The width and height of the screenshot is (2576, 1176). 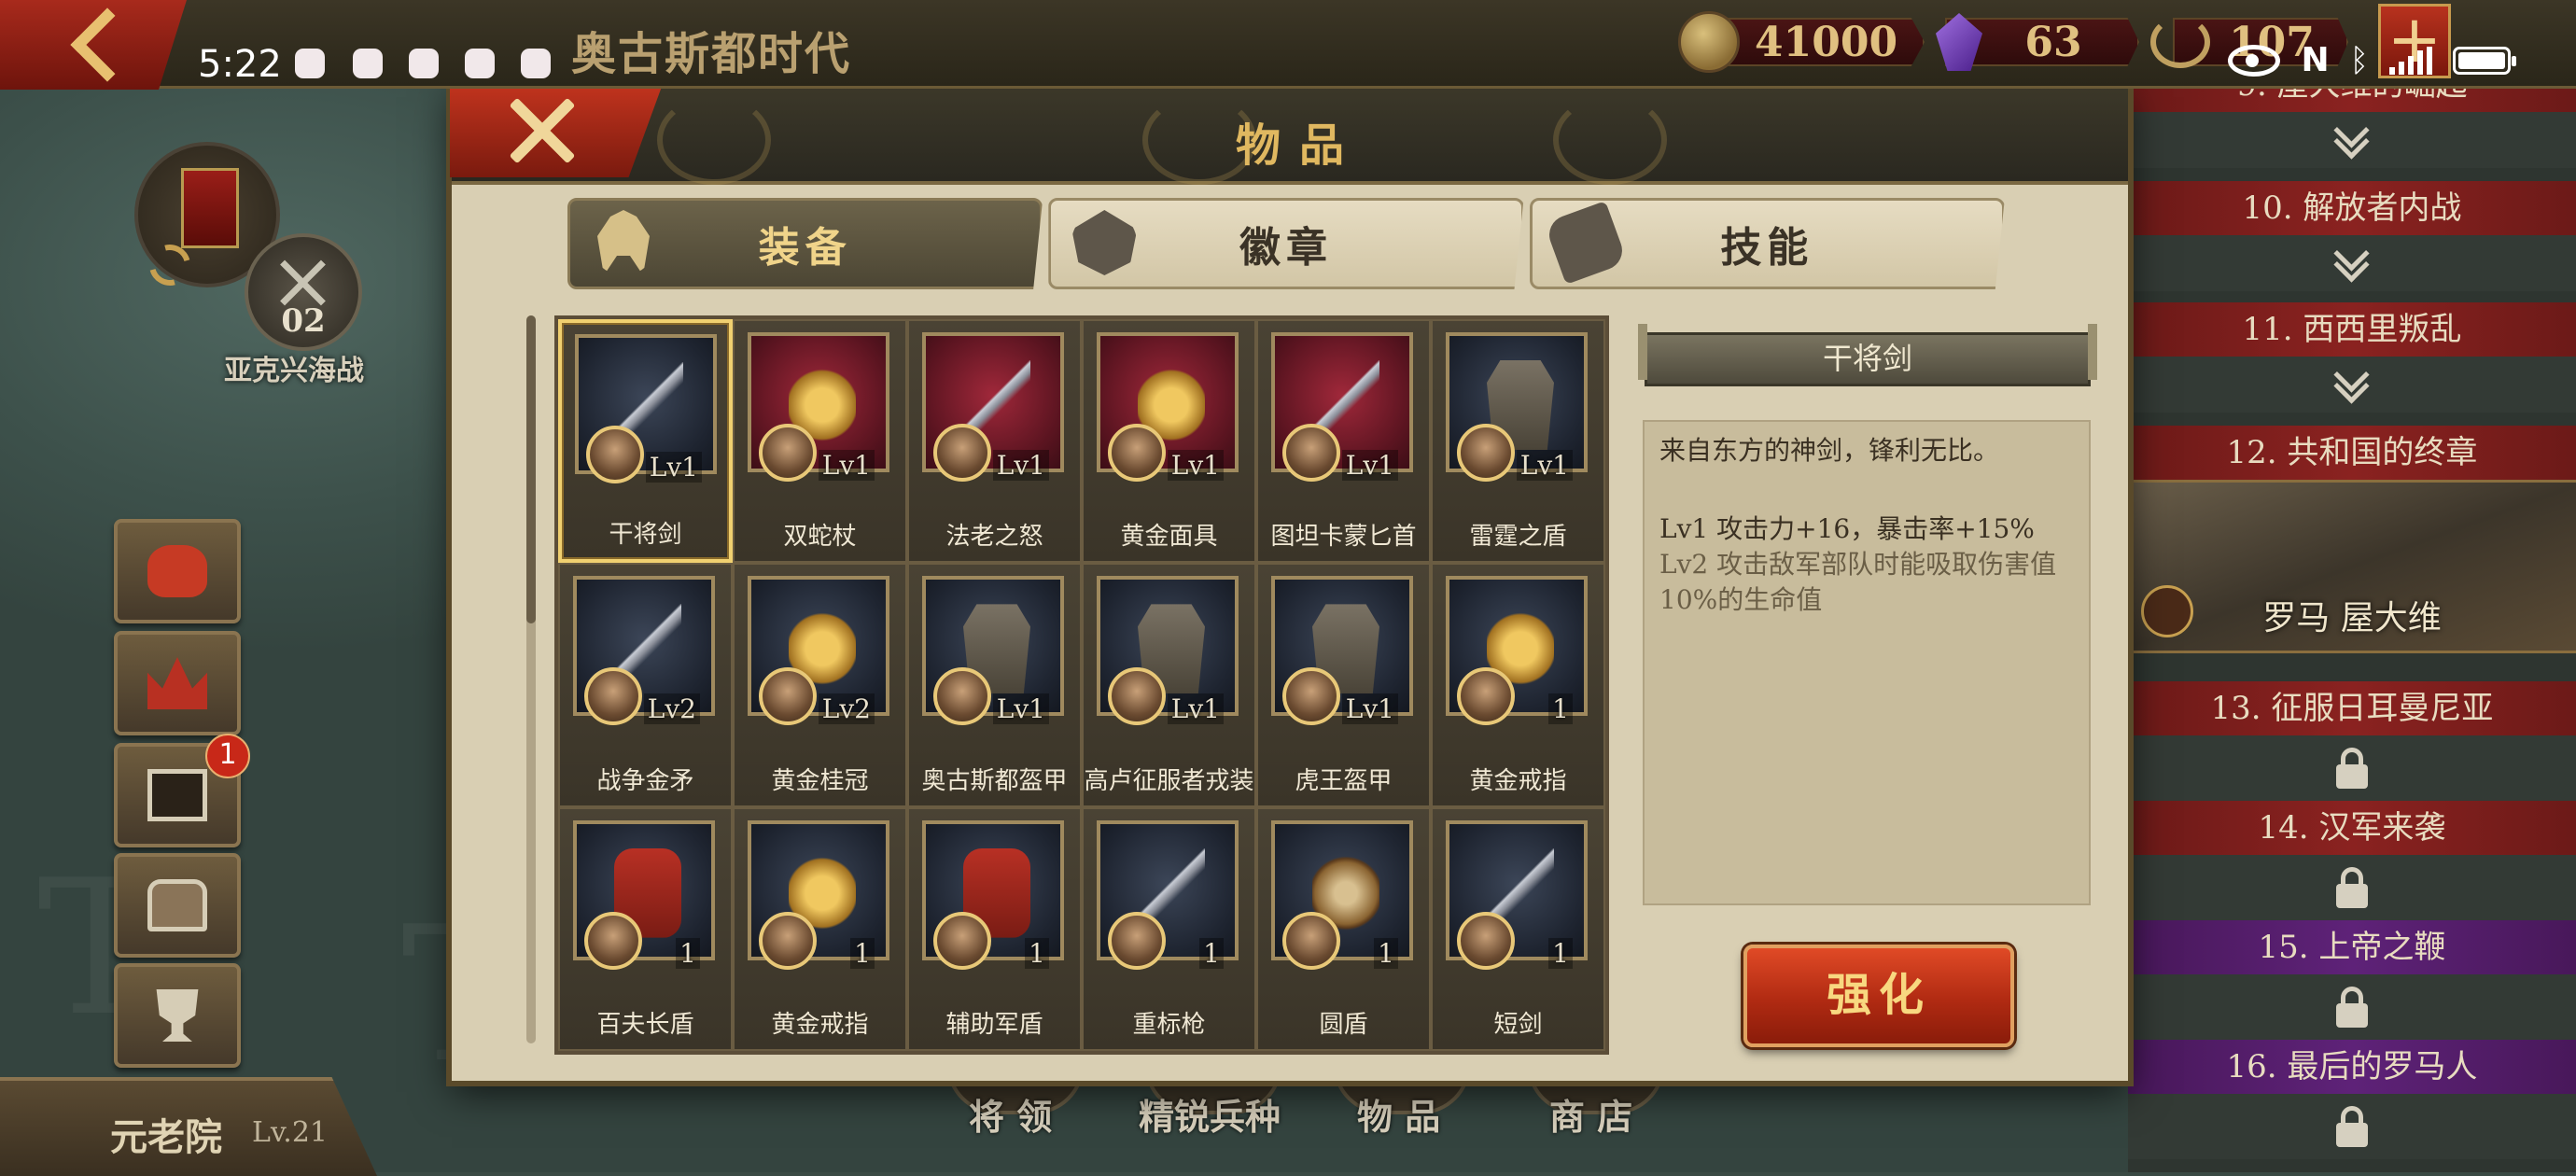 I want to click on item-cell: 1 圆盾, so click(x=1343, y=928).